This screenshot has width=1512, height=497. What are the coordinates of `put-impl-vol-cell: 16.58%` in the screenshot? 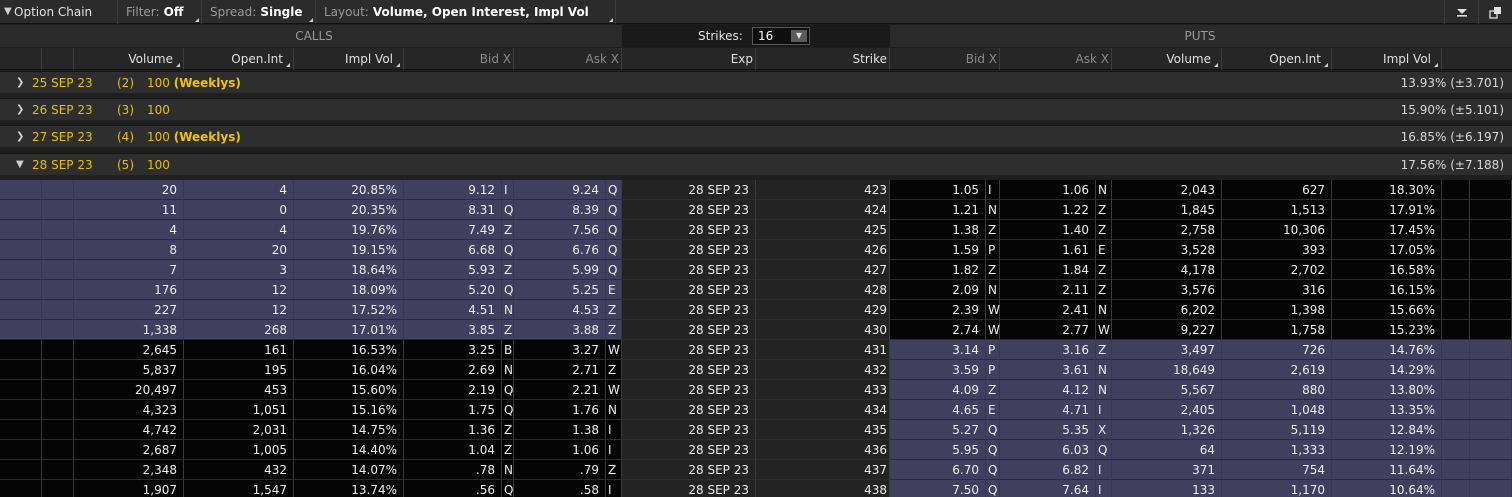 It's located at (1387, 270).